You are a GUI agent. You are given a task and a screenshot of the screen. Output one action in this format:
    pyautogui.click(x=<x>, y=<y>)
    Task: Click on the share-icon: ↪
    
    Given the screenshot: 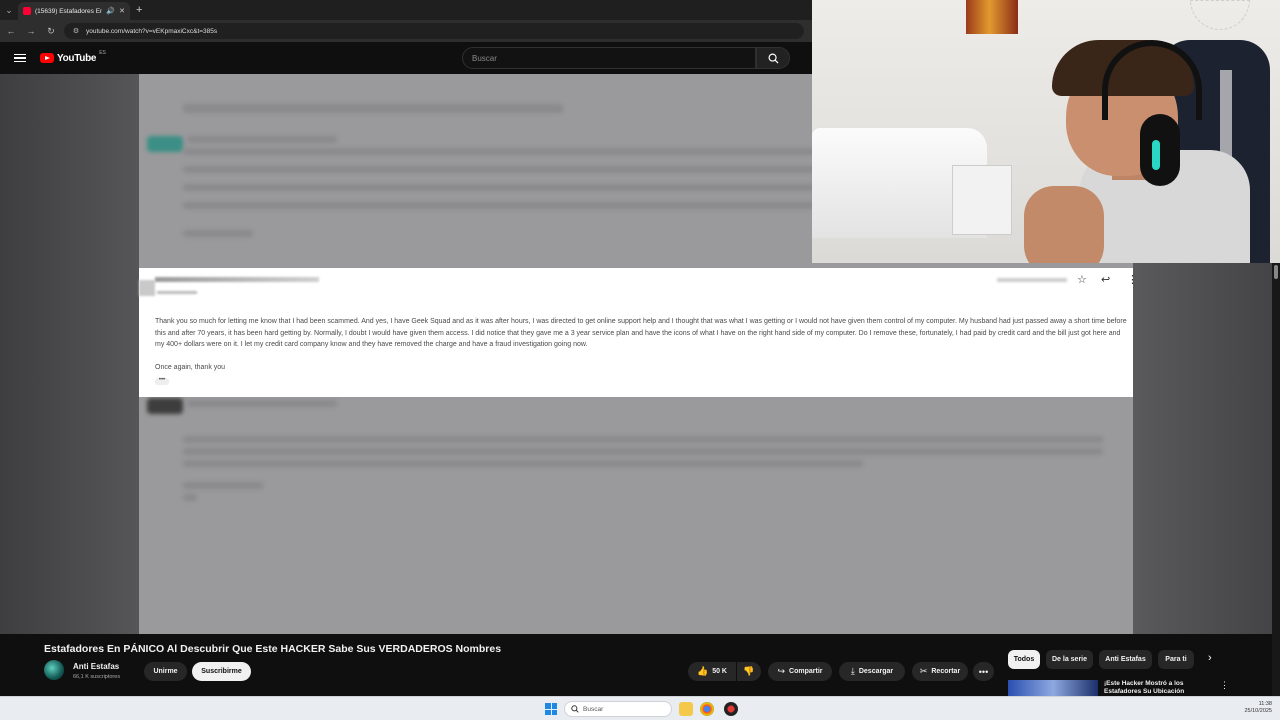 What is the action you would take?
    pyautogui.click(x=781, y=671)
    